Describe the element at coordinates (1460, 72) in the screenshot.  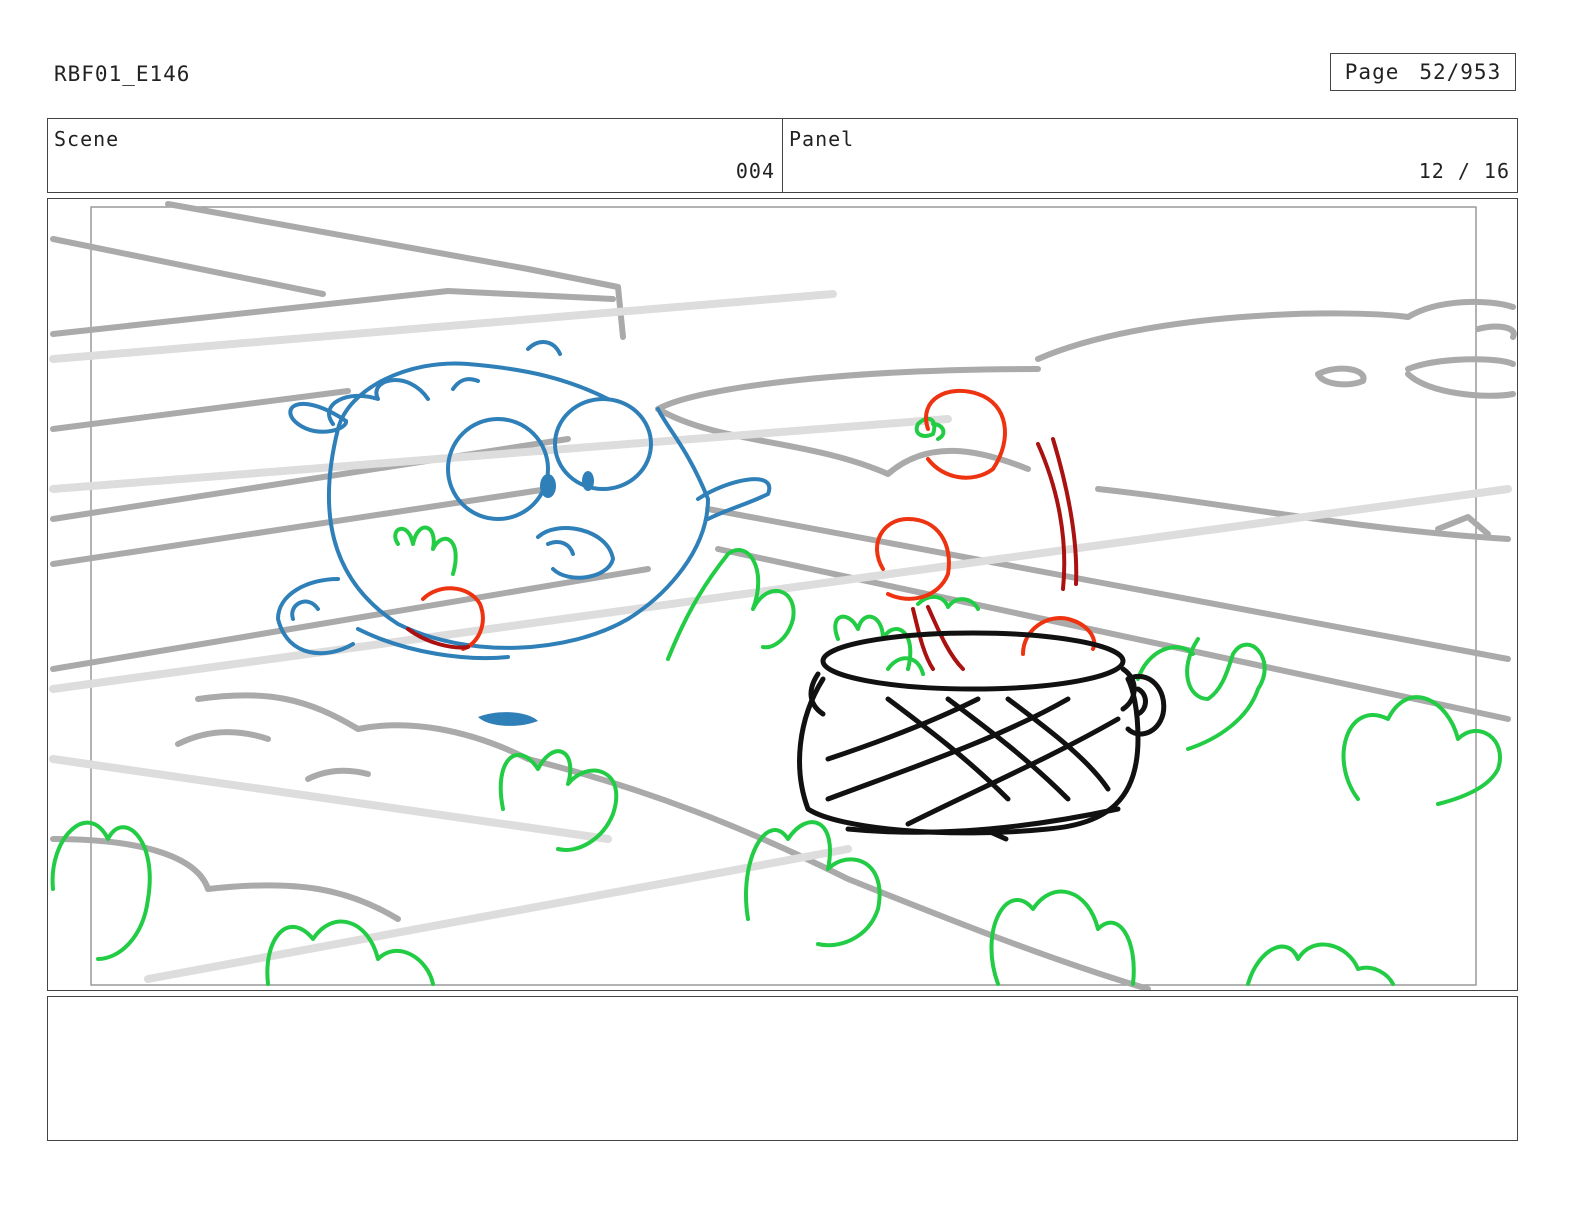
I see `page-value: 52/953` at that location.